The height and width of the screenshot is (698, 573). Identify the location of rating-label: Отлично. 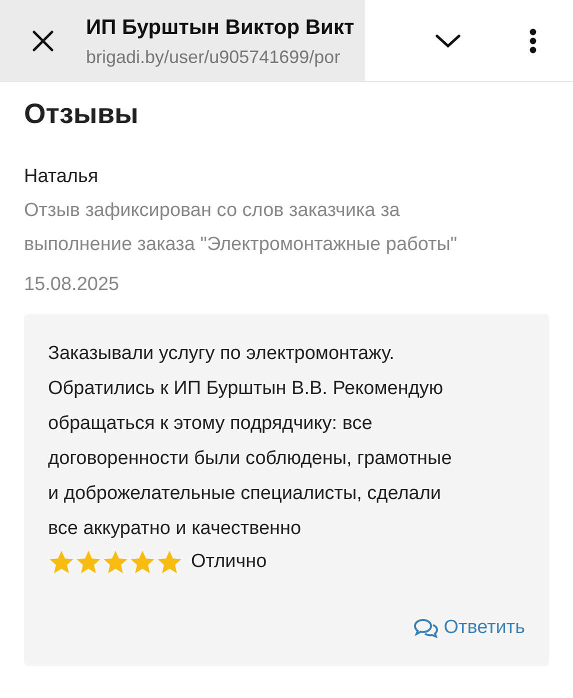
(229, 562).